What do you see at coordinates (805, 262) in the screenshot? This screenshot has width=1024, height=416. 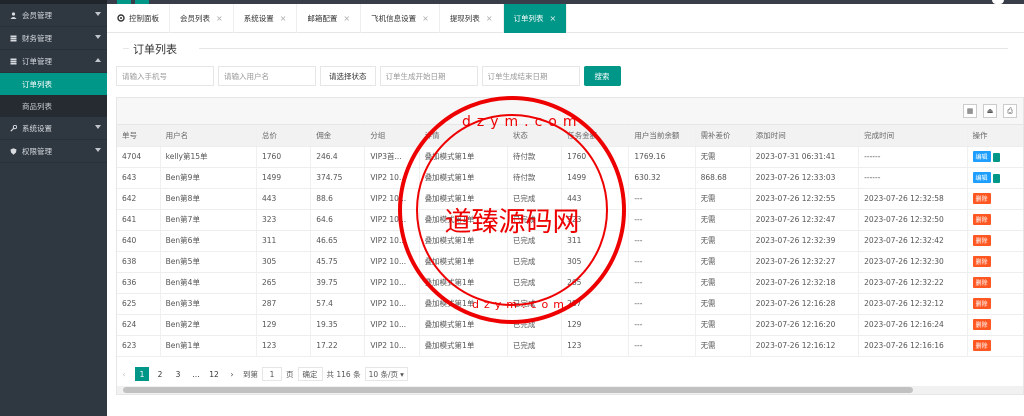 I see `table-cell: 2023-07-26 12:32:27` at bounding box center [805, 262].